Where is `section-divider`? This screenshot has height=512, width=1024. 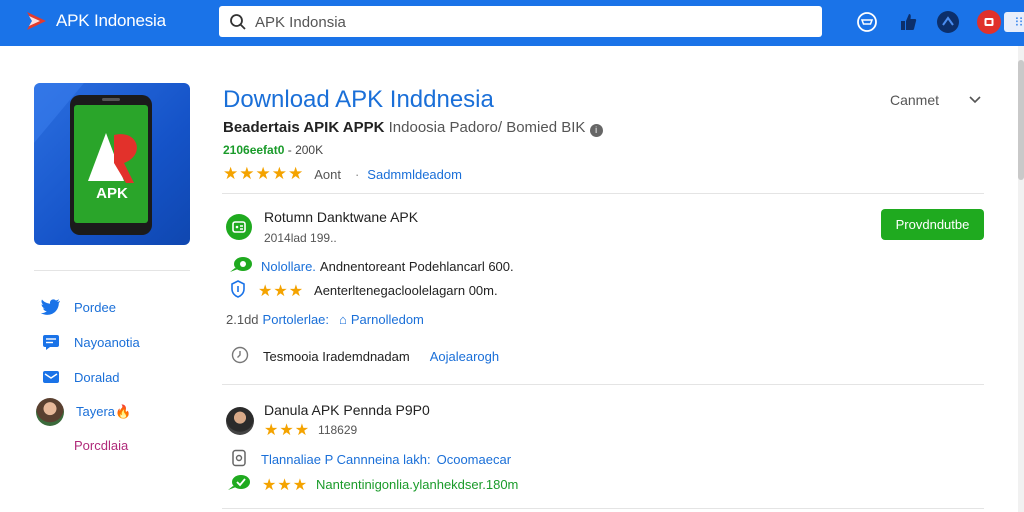
section-divider is located at coordinates (603, 384).